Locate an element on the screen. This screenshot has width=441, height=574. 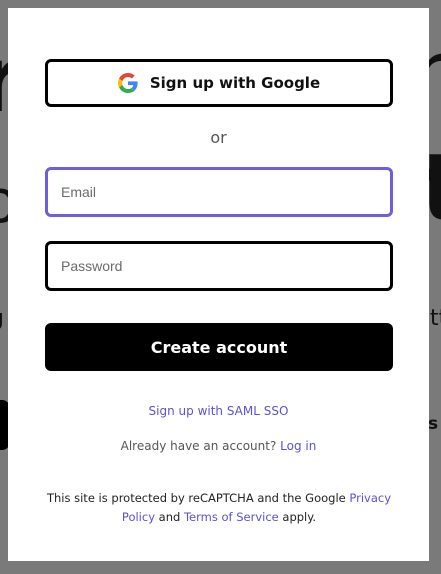
google-signup-label: Sign up with Google is located at coordinates (235, 83).